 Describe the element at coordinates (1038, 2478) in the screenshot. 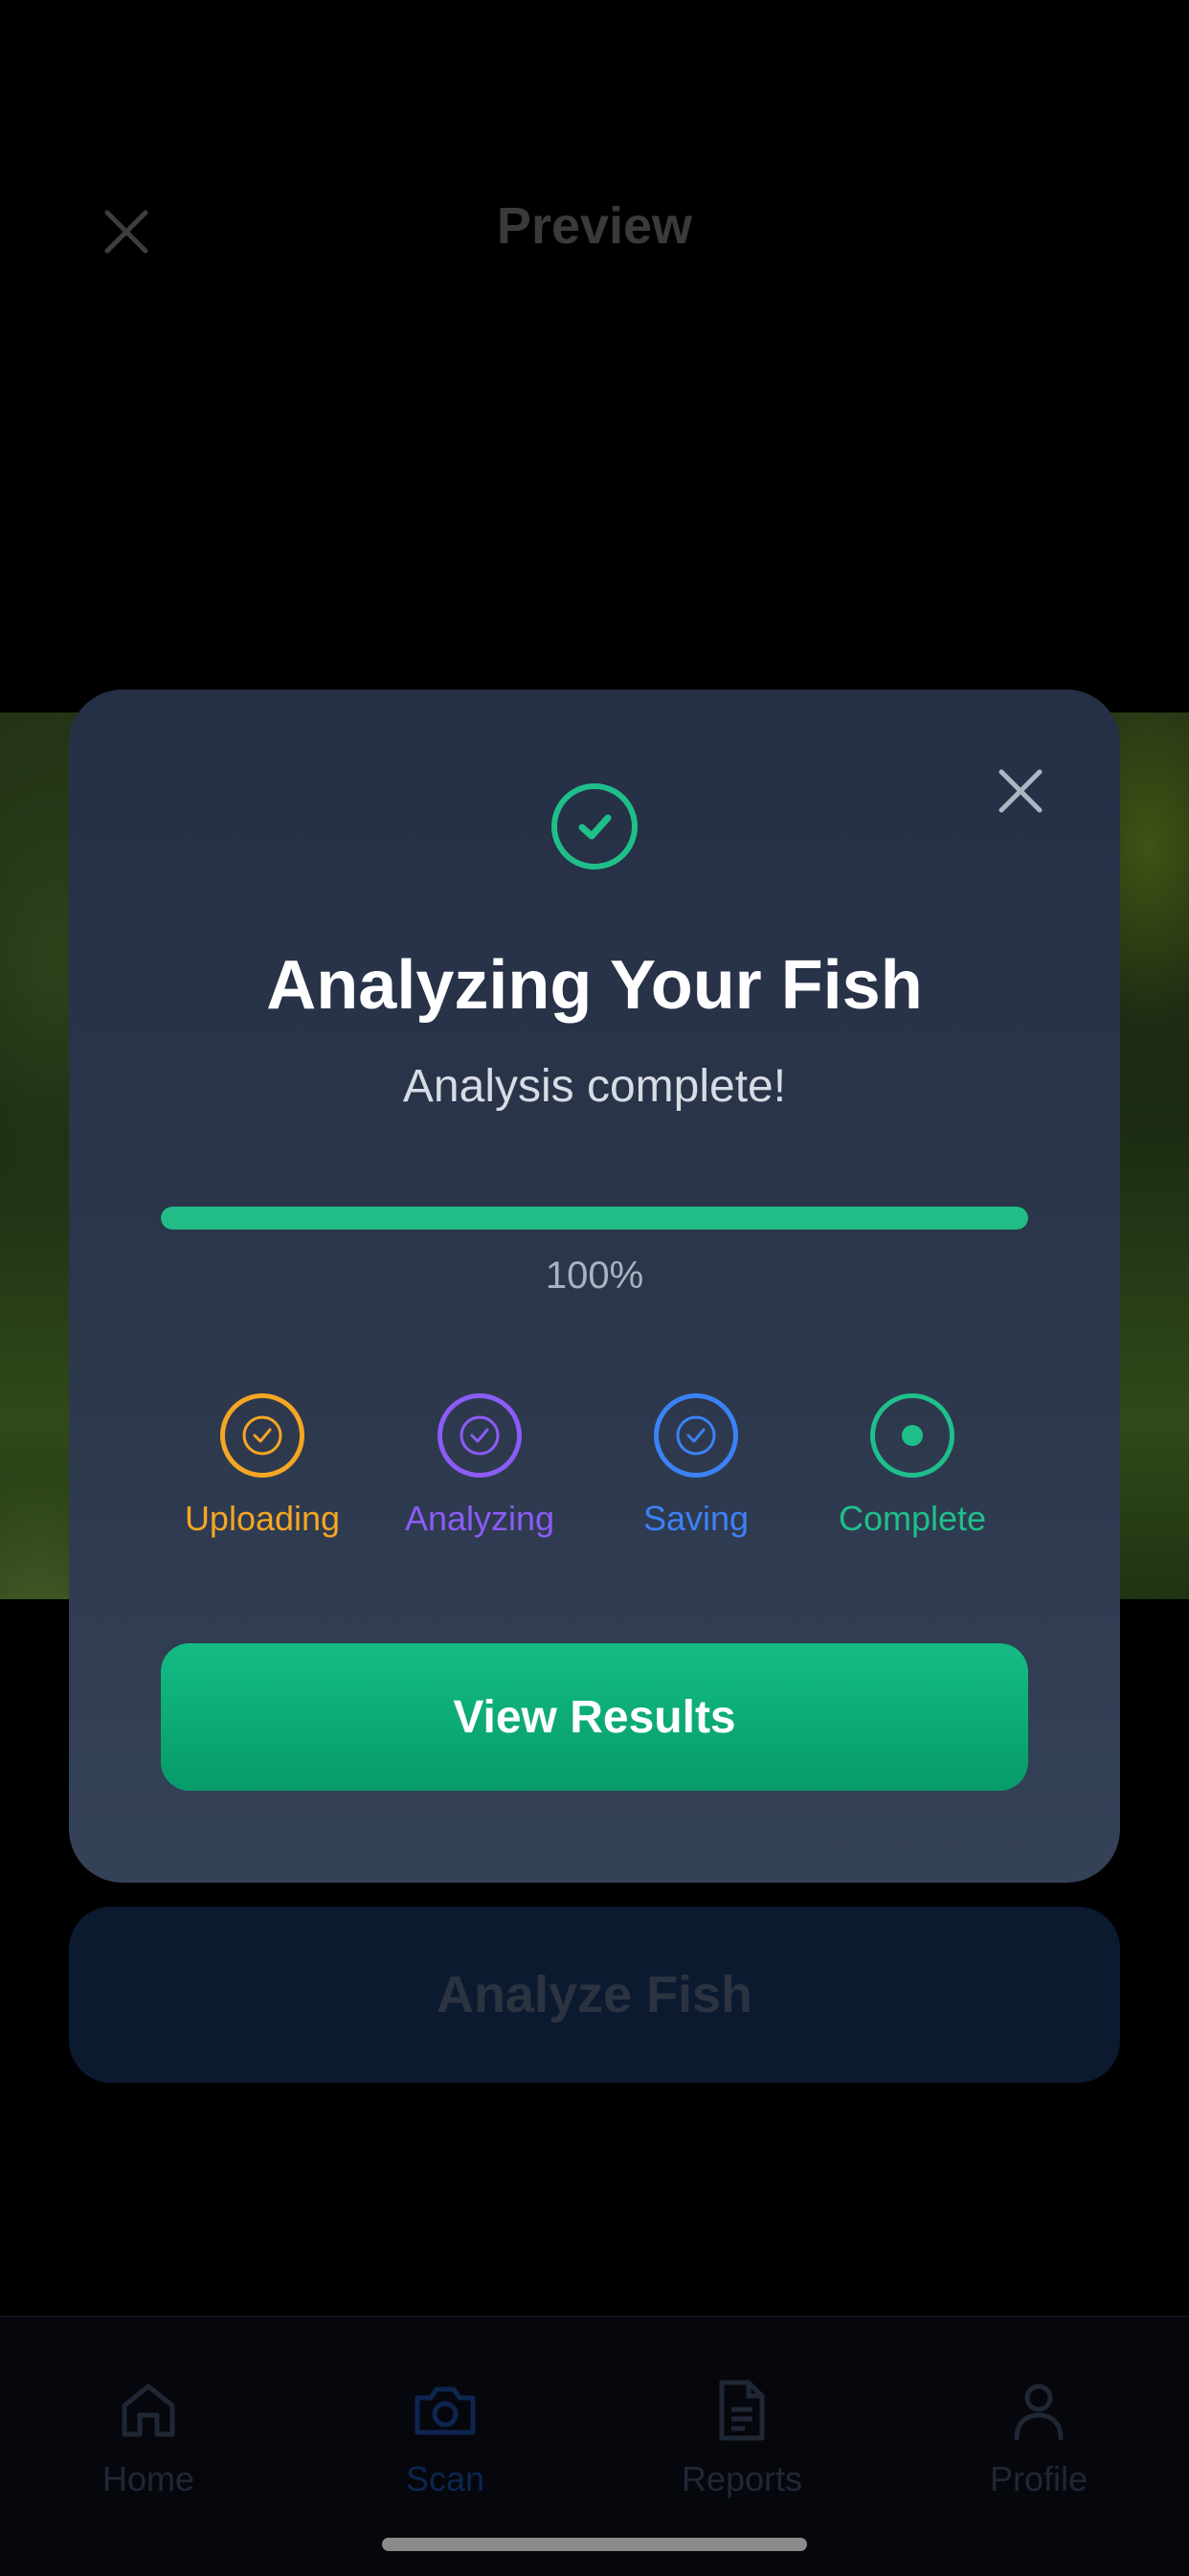

I see `tab-profile-label: Profile` at that location.